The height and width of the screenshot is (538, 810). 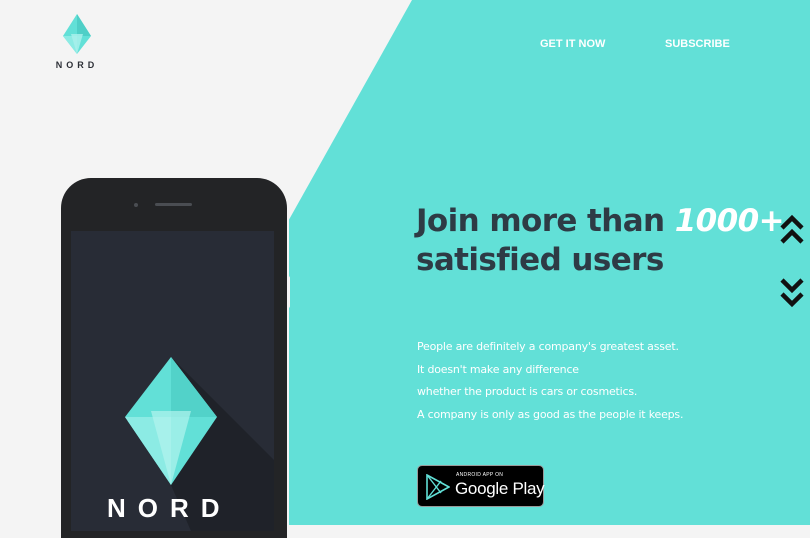 What do you see at coordinates (729, 221) in the screenshot?
I see `headline-highlight: 1000+` at bounding box center [729, 221].